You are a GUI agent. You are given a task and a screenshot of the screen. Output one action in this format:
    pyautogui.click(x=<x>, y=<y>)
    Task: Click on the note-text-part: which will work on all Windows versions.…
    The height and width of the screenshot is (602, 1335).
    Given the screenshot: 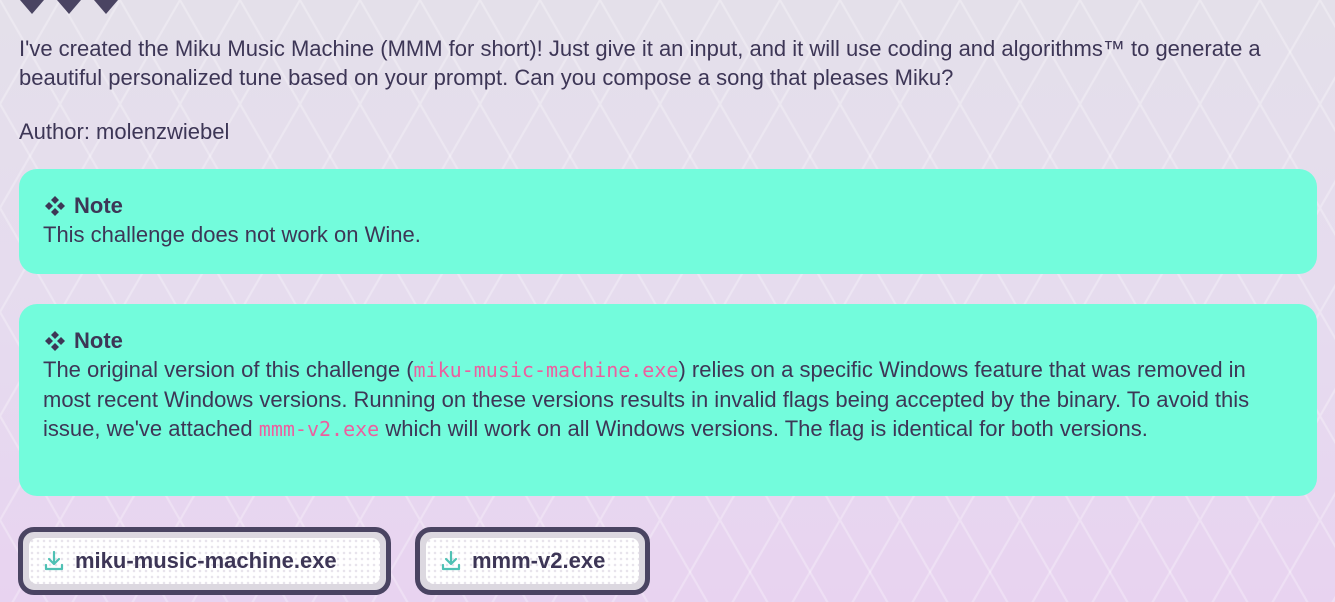 What is the action you would take?
    pyautogui.click(x=763, y=428)
    